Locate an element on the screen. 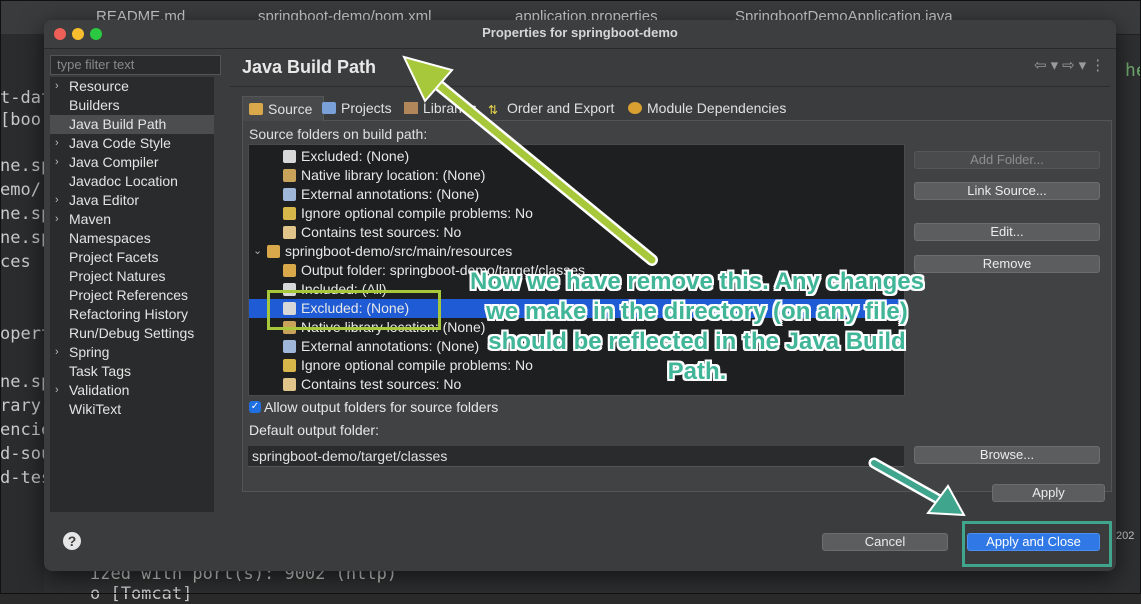  arrow-to-title is located at coordinates (541, 169).